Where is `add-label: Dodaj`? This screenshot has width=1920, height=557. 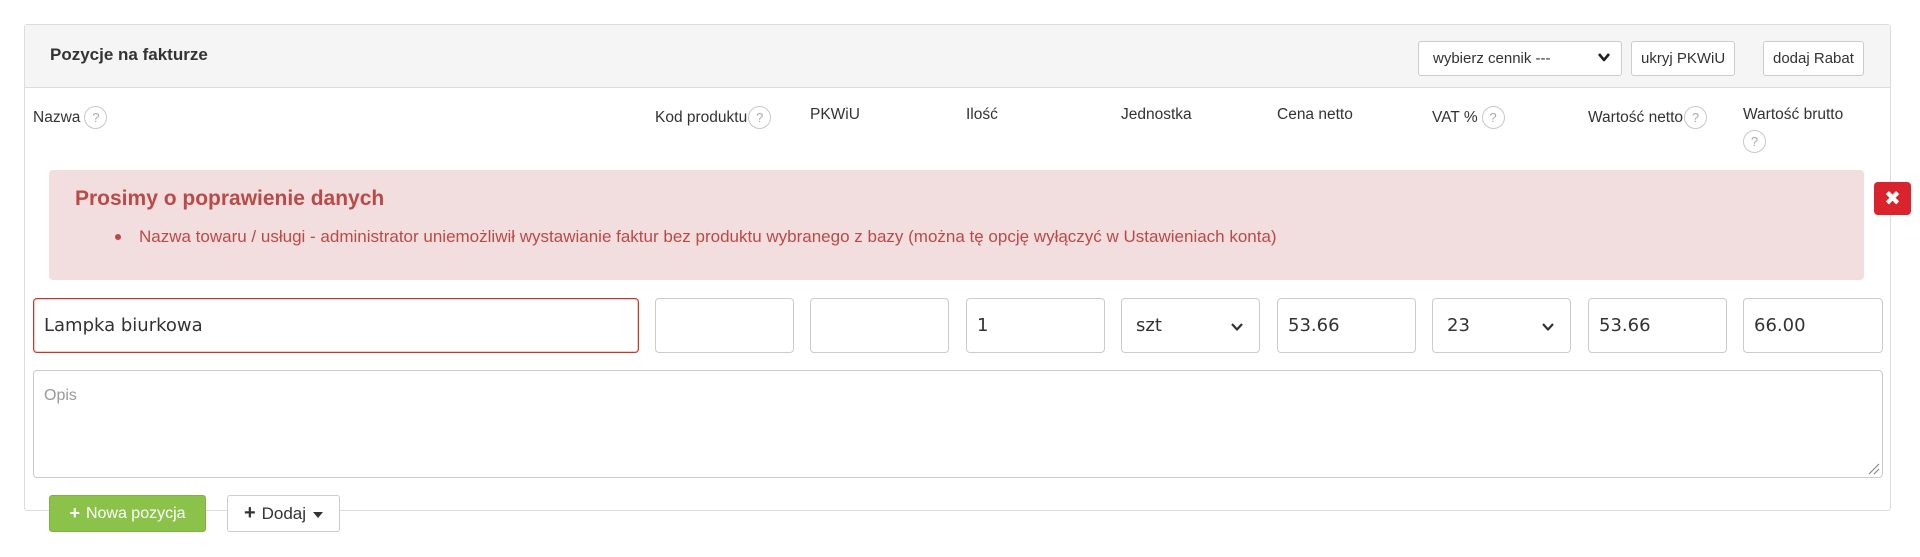 add-label: Dodaj is located at coordinates (284, 513).